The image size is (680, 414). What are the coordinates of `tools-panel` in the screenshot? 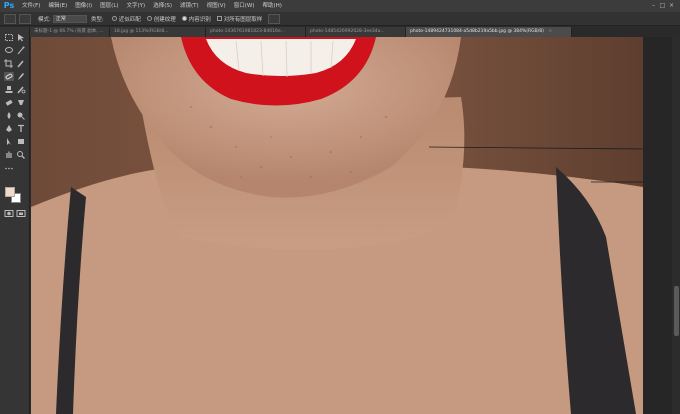 It's located at (15, 220).